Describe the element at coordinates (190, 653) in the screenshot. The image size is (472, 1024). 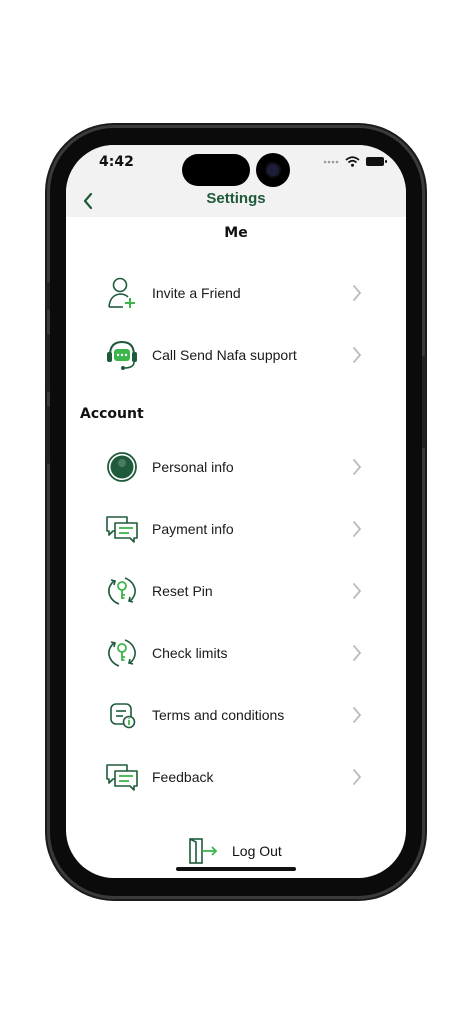
I see `settings-item-label: Check limits` at that location.